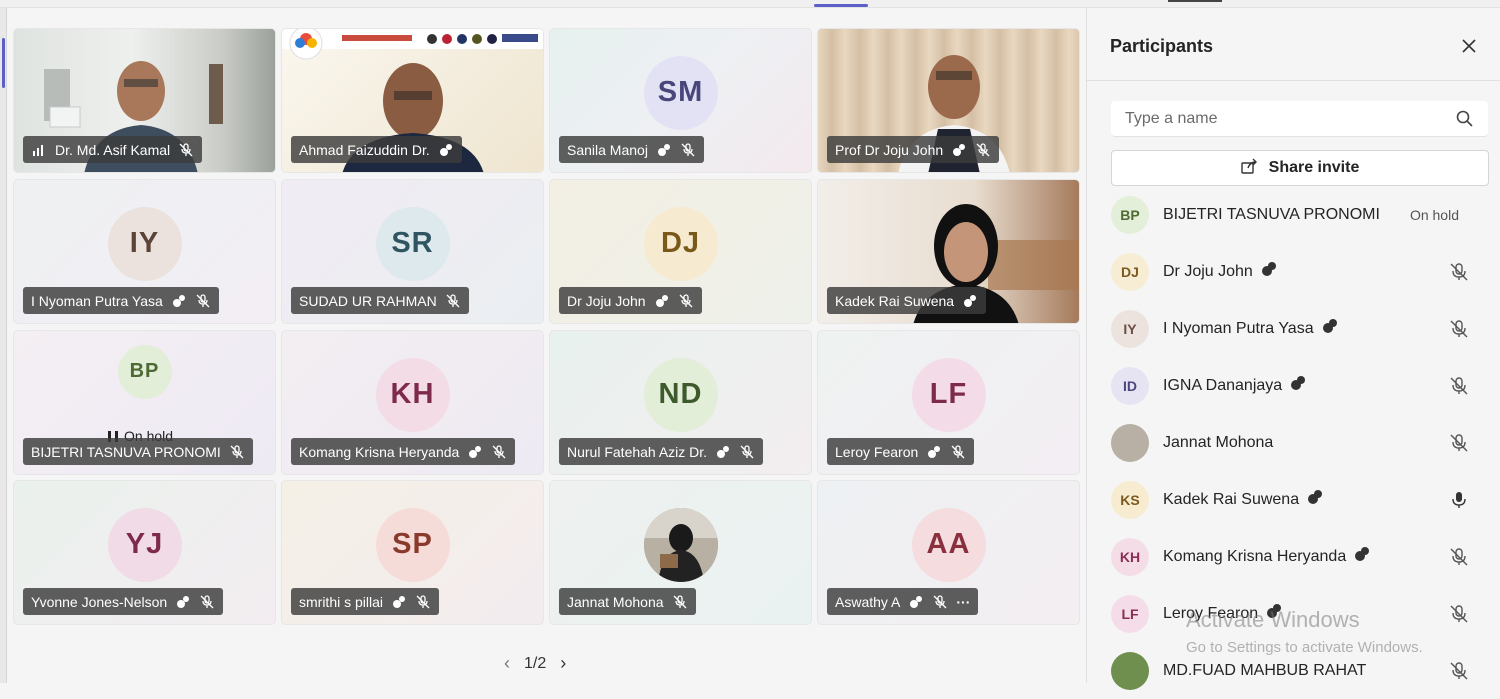 Image resolution: width=1500 pixels, height=699 pixels. Describe the element at coordinates (1293, 442) in the screenshot. I see `participant-row: Jannat Mohona` at that location.